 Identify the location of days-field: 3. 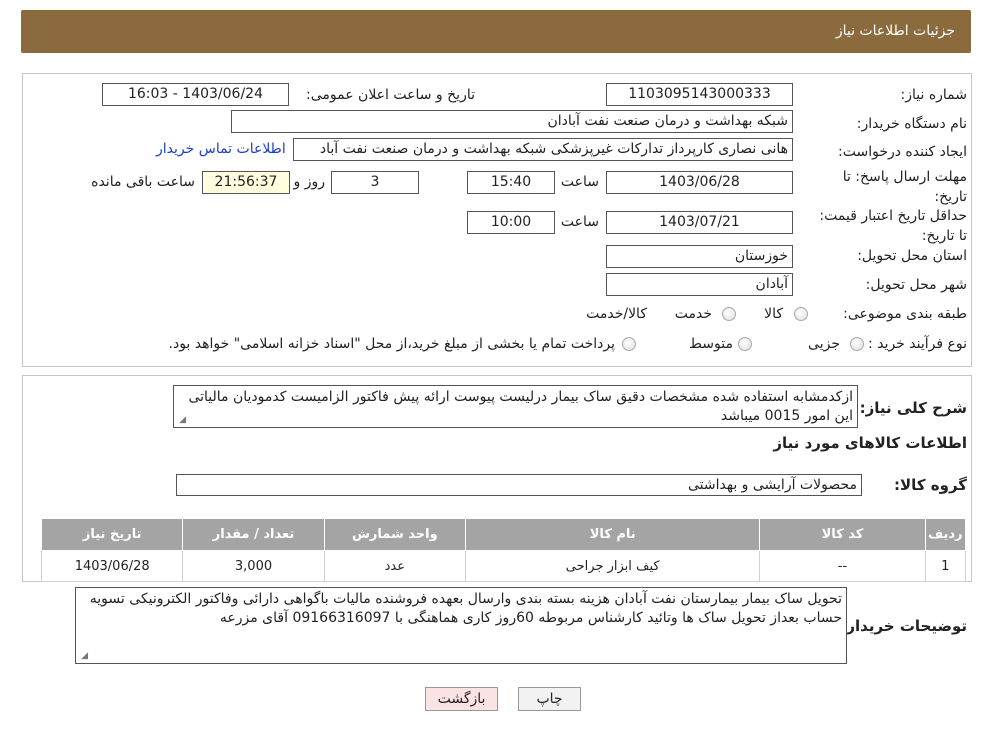
(375, 182).